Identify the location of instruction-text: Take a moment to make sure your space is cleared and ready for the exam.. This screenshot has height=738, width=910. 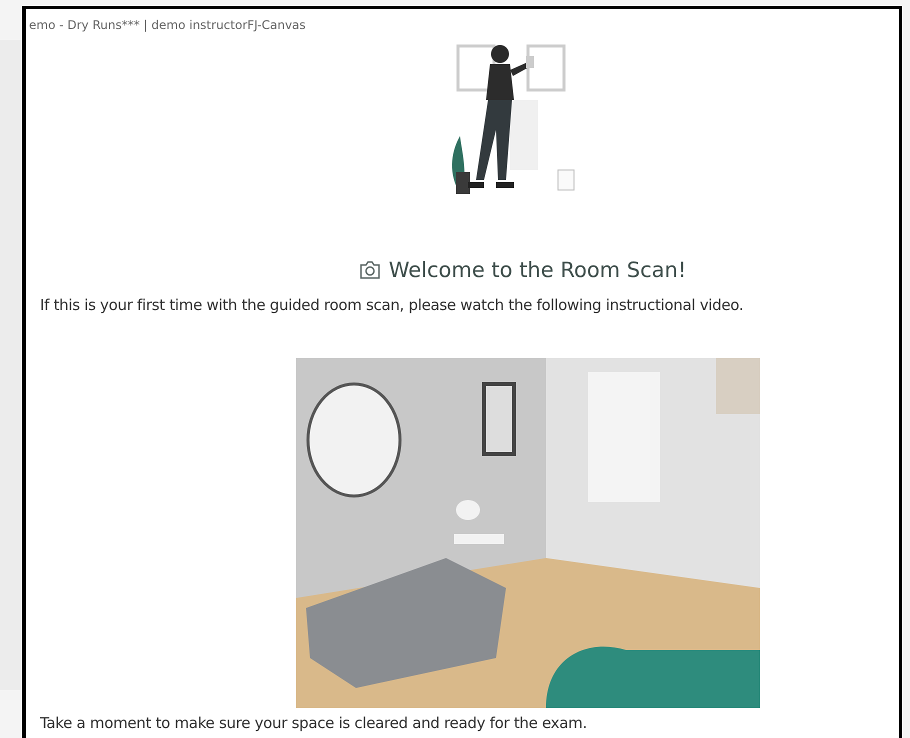
(314, 723).